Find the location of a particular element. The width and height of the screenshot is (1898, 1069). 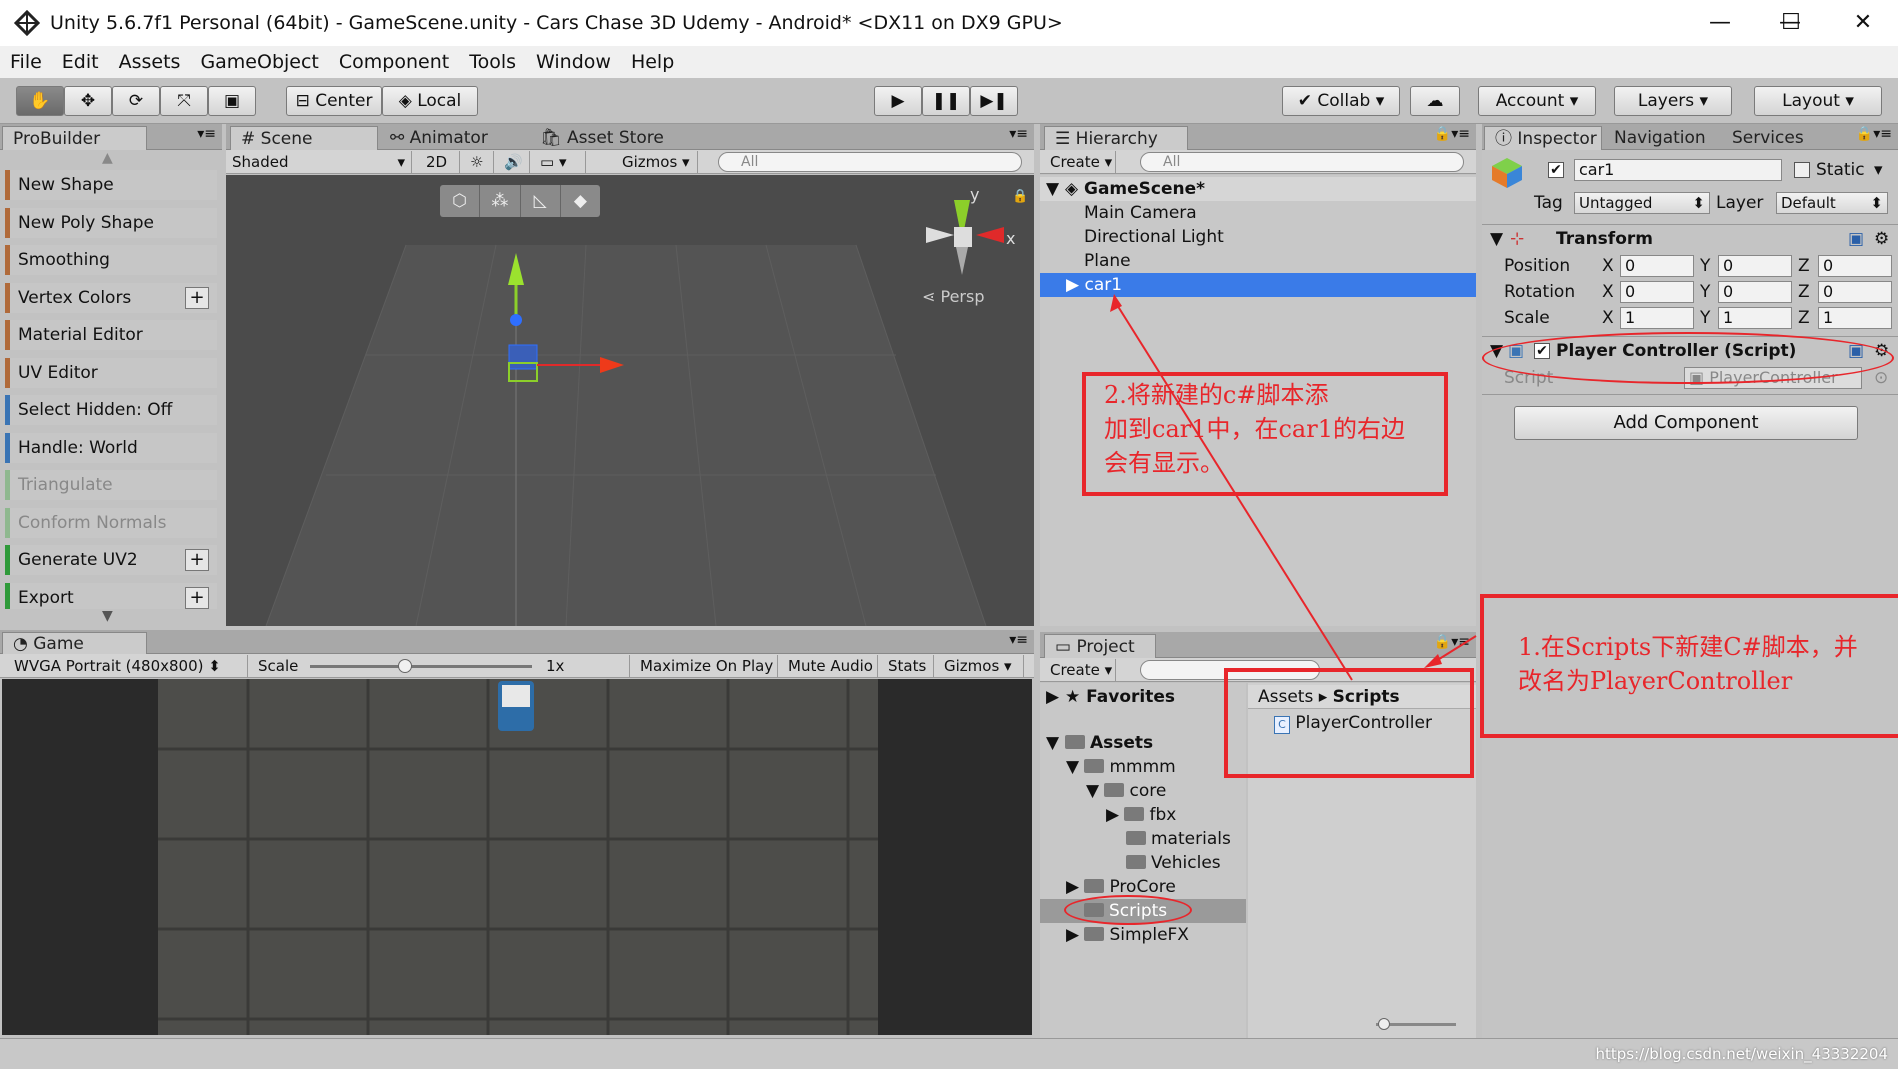

pb-smoothing: Smoothing is located at coordinates (111, 260).